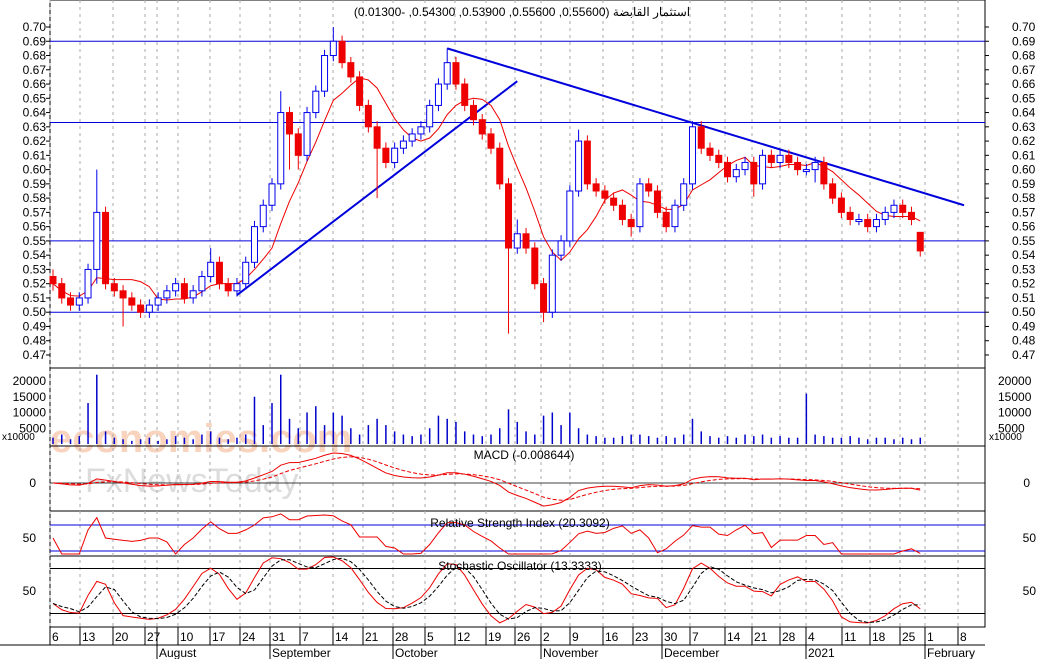 The width and height of the screenshot is (1040, 659). I want to click on rsi-label: Relative Strength Index (20.3092), so click(519, 523).